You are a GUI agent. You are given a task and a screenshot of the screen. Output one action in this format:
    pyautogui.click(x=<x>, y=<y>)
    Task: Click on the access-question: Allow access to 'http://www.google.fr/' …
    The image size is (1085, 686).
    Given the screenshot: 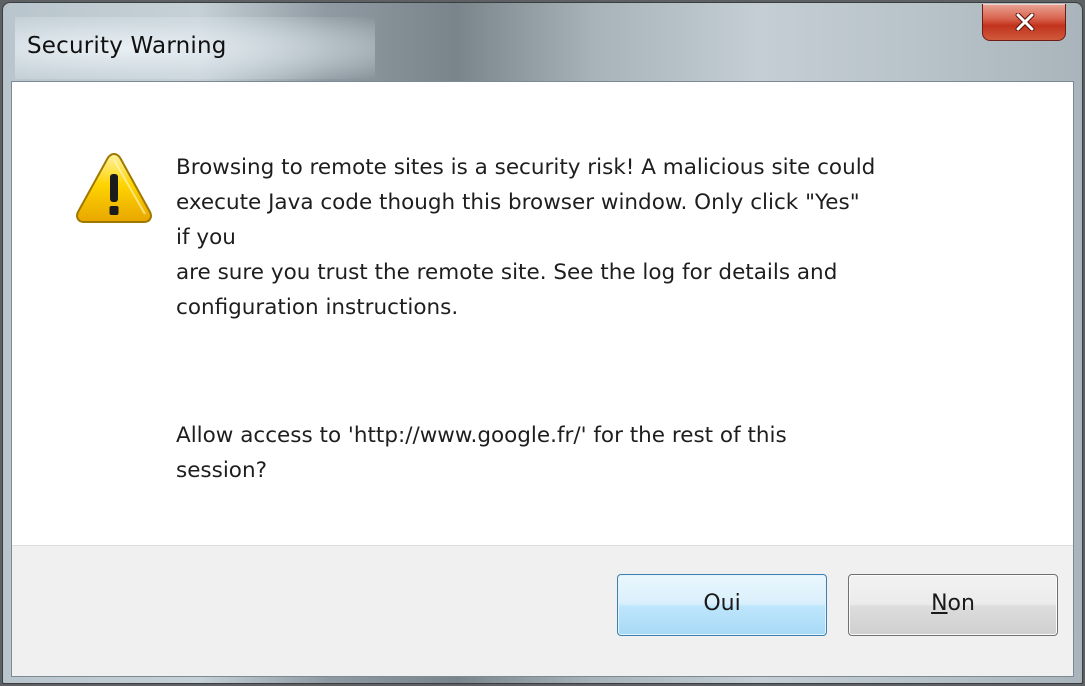 What is the action you would take?
    pyautogui.click(x=611, y=453)
    